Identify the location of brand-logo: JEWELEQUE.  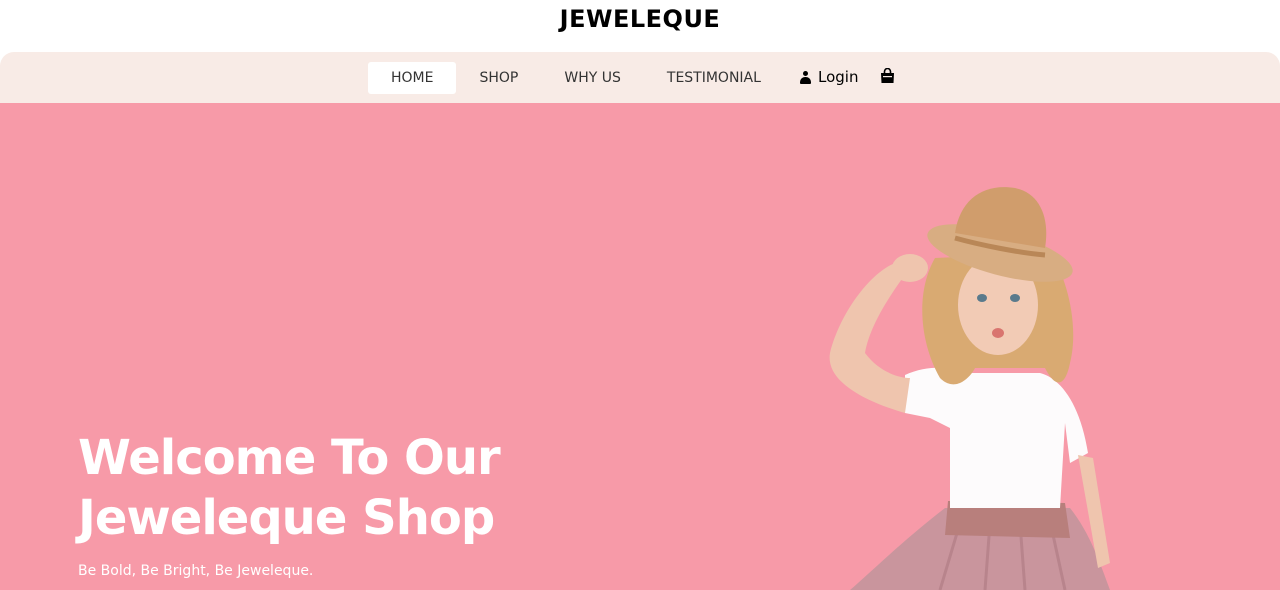
(640, 19).